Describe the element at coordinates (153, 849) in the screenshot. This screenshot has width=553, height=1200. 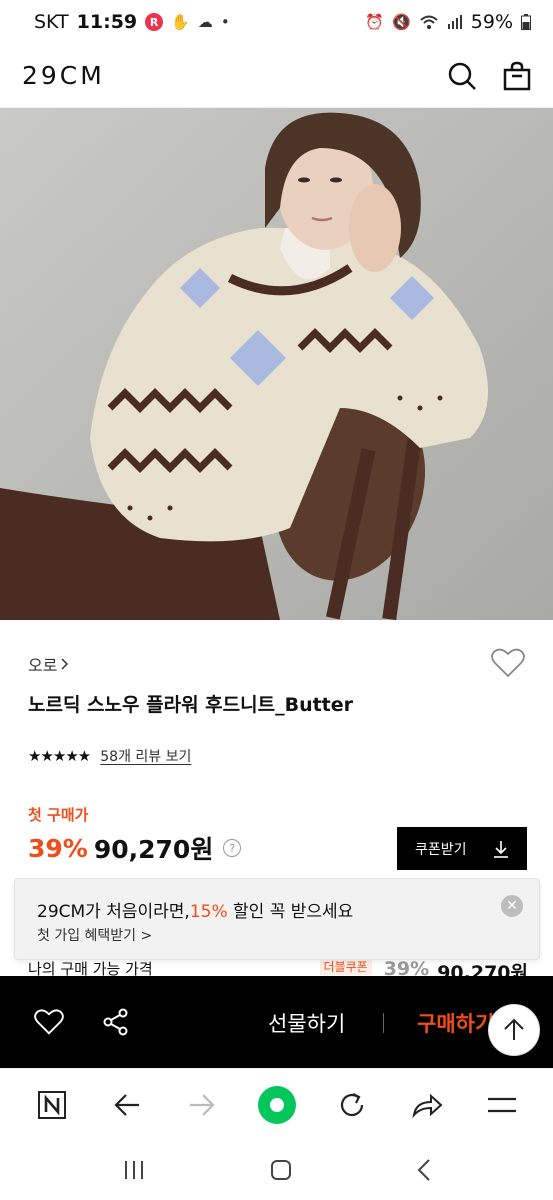
I see `price: 90,270원` at that location.